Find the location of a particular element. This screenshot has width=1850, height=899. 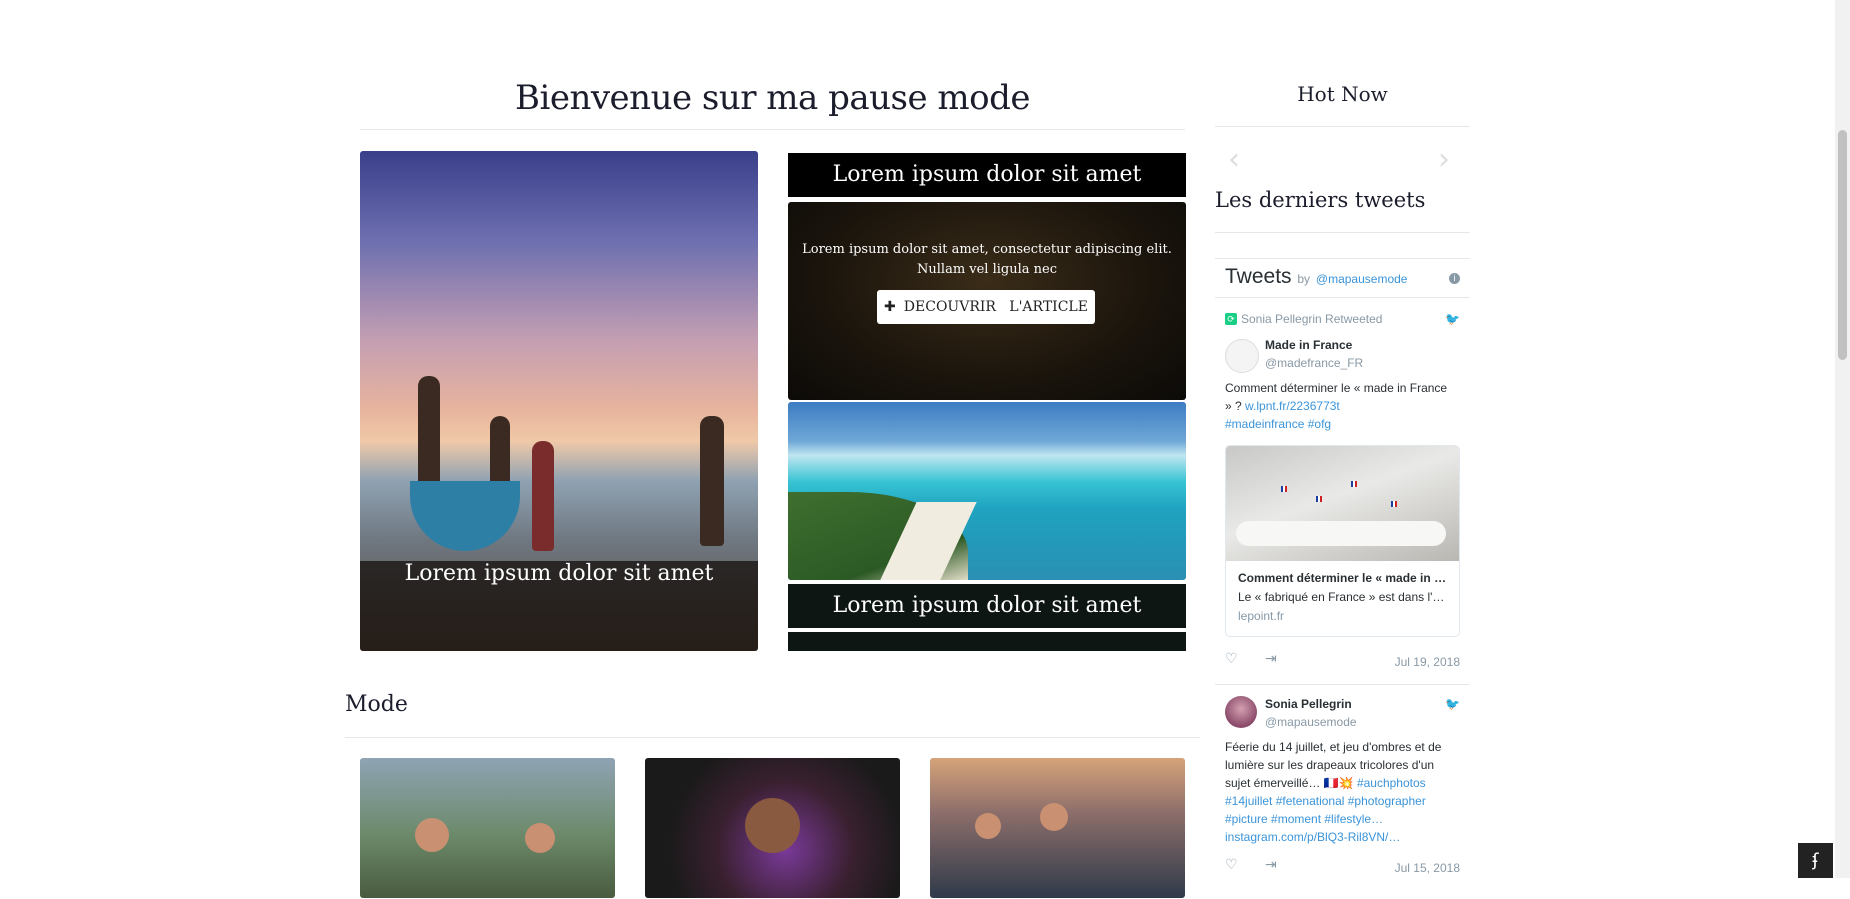

discover-button-label: DECOUVRIR L'ARTICLE is located at coordinates (995, 307).